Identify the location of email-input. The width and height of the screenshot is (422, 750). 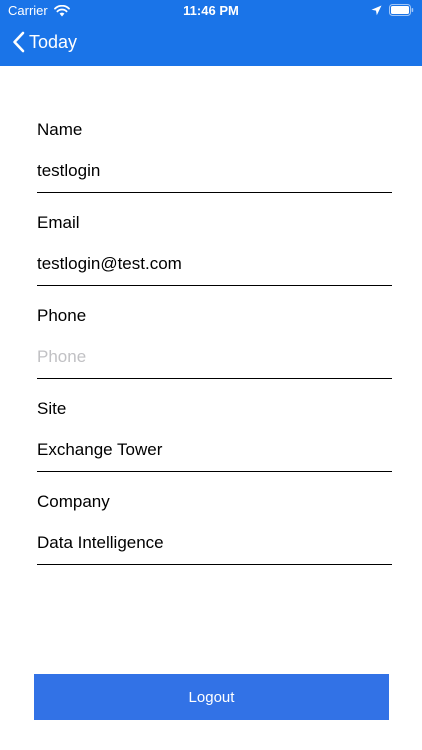
(214, 267).